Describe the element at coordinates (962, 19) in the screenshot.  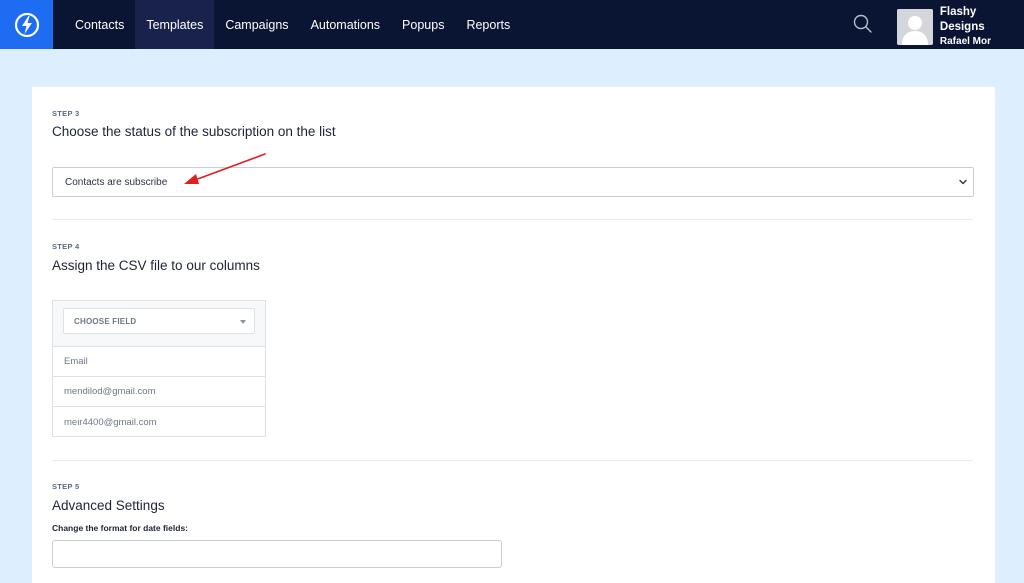
I see `user-name: Flashy Designs` at that location.